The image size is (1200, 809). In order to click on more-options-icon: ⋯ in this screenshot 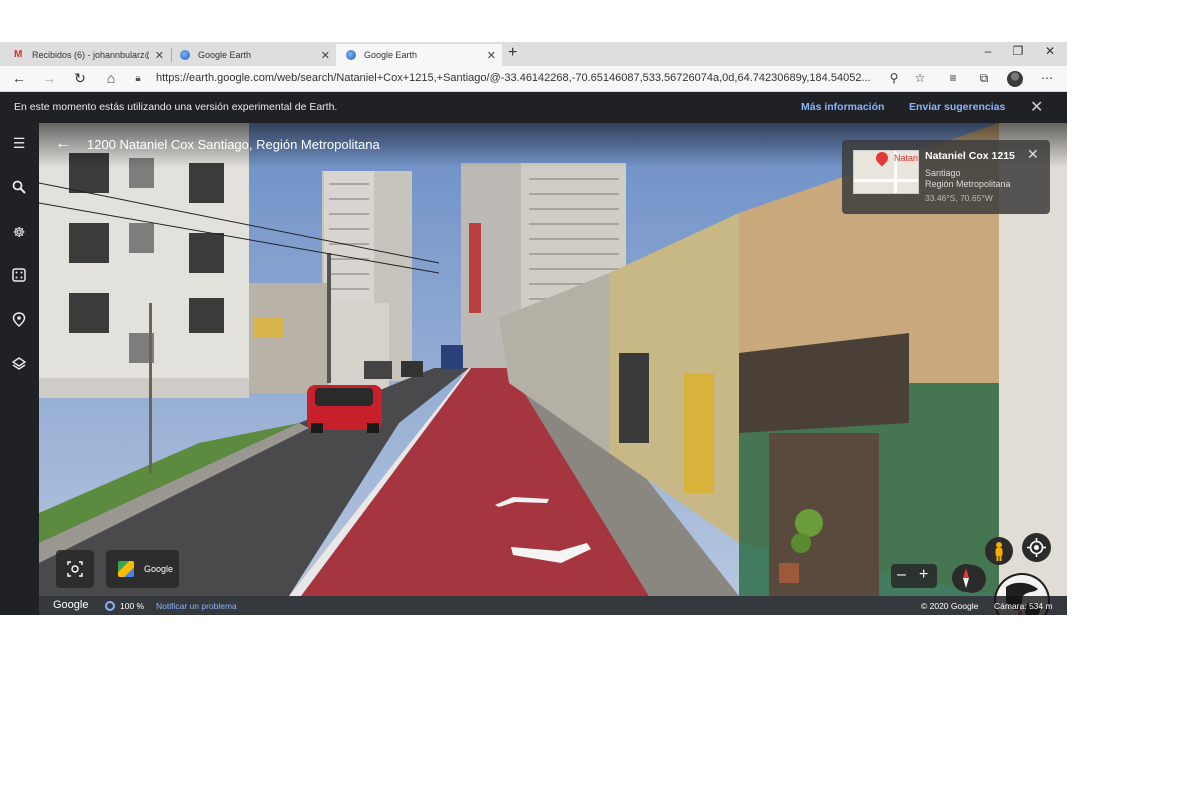, I will do `click(1047, 78)`.